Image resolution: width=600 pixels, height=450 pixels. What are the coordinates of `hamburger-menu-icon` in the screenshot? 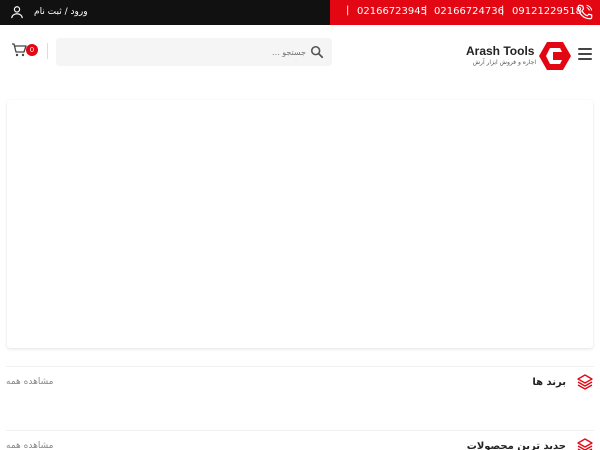 It's located at (585, 54).